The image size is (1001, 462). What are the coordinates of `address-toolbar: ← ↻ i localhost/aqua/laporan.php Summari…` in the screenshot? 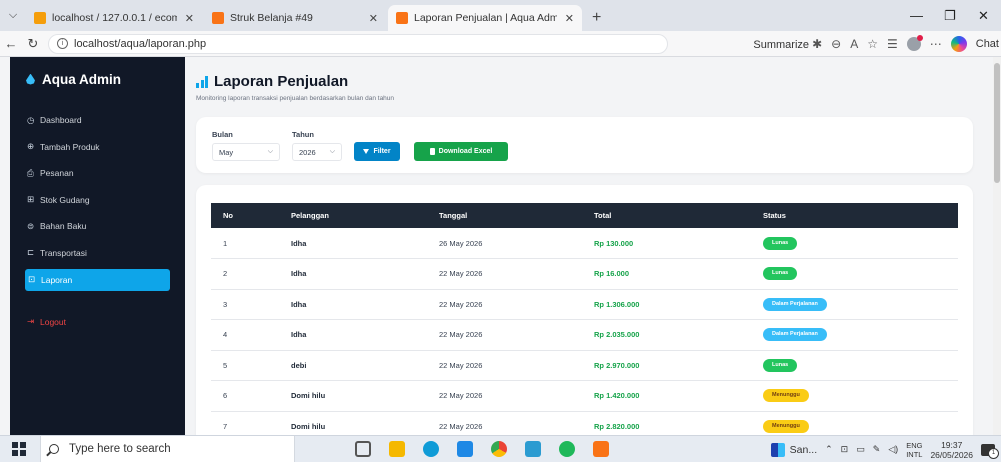 It's located at (500, 44).